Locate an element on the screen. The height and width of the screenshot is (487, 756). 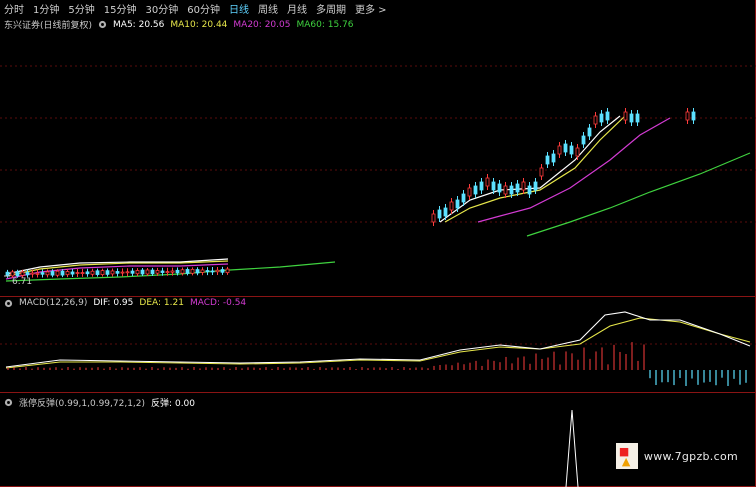
ma-value-3: MA60: 15.76 is located at coordinates (325, 24).